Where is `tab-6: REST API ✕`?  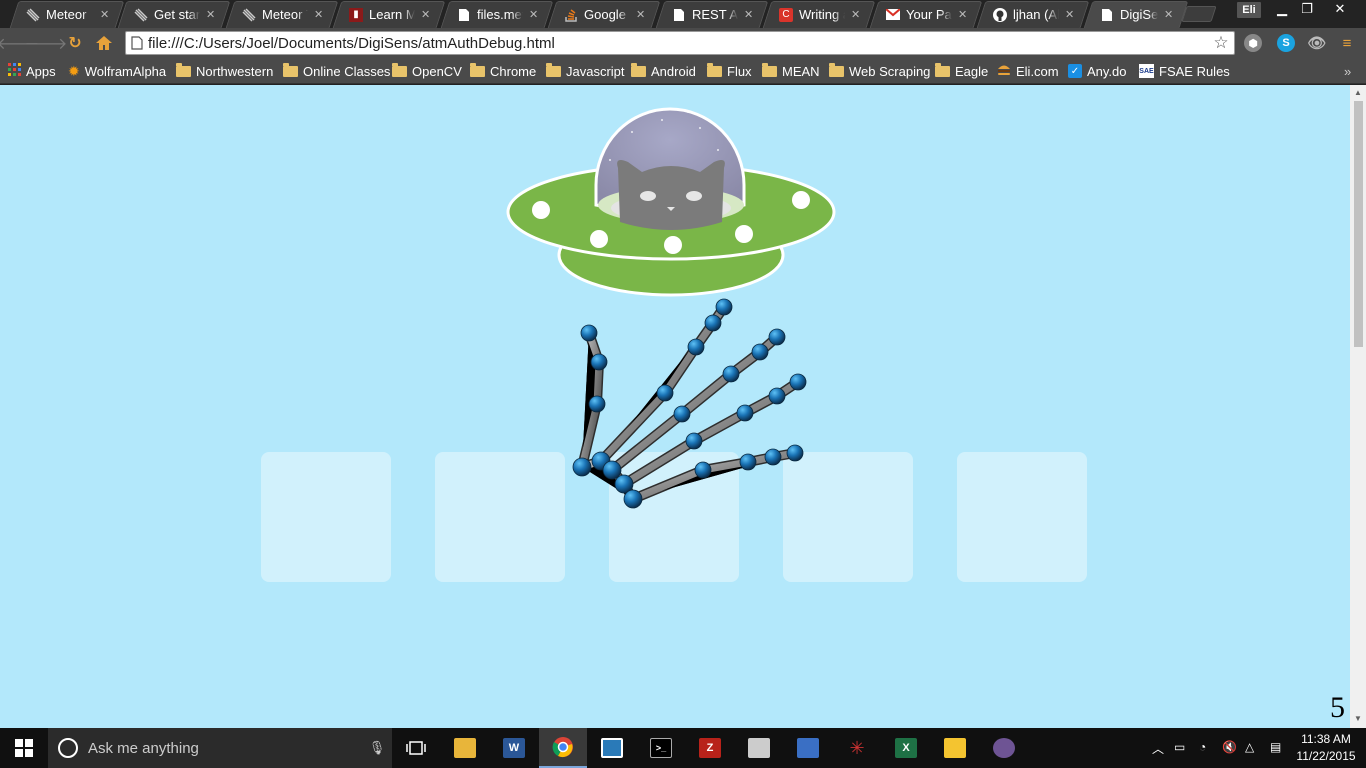 tab-6: REST API ✕ is located at coordinates (712, 14).